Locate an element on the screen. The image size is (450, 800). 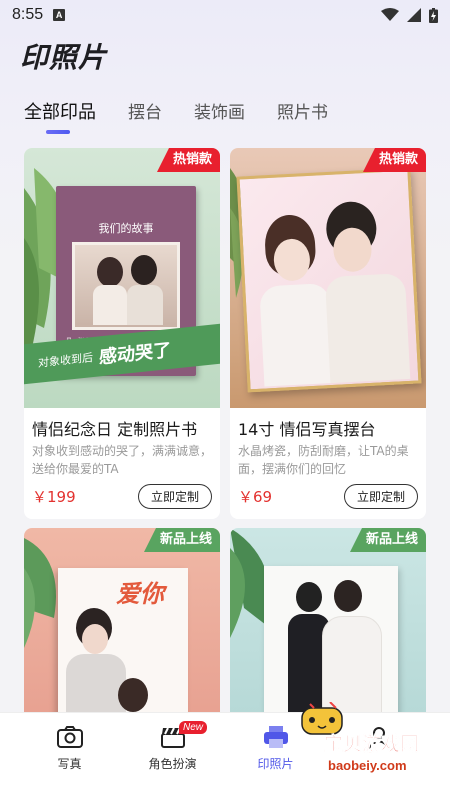
nav-item-photo: 写真 is located at coordinates (69, 756).